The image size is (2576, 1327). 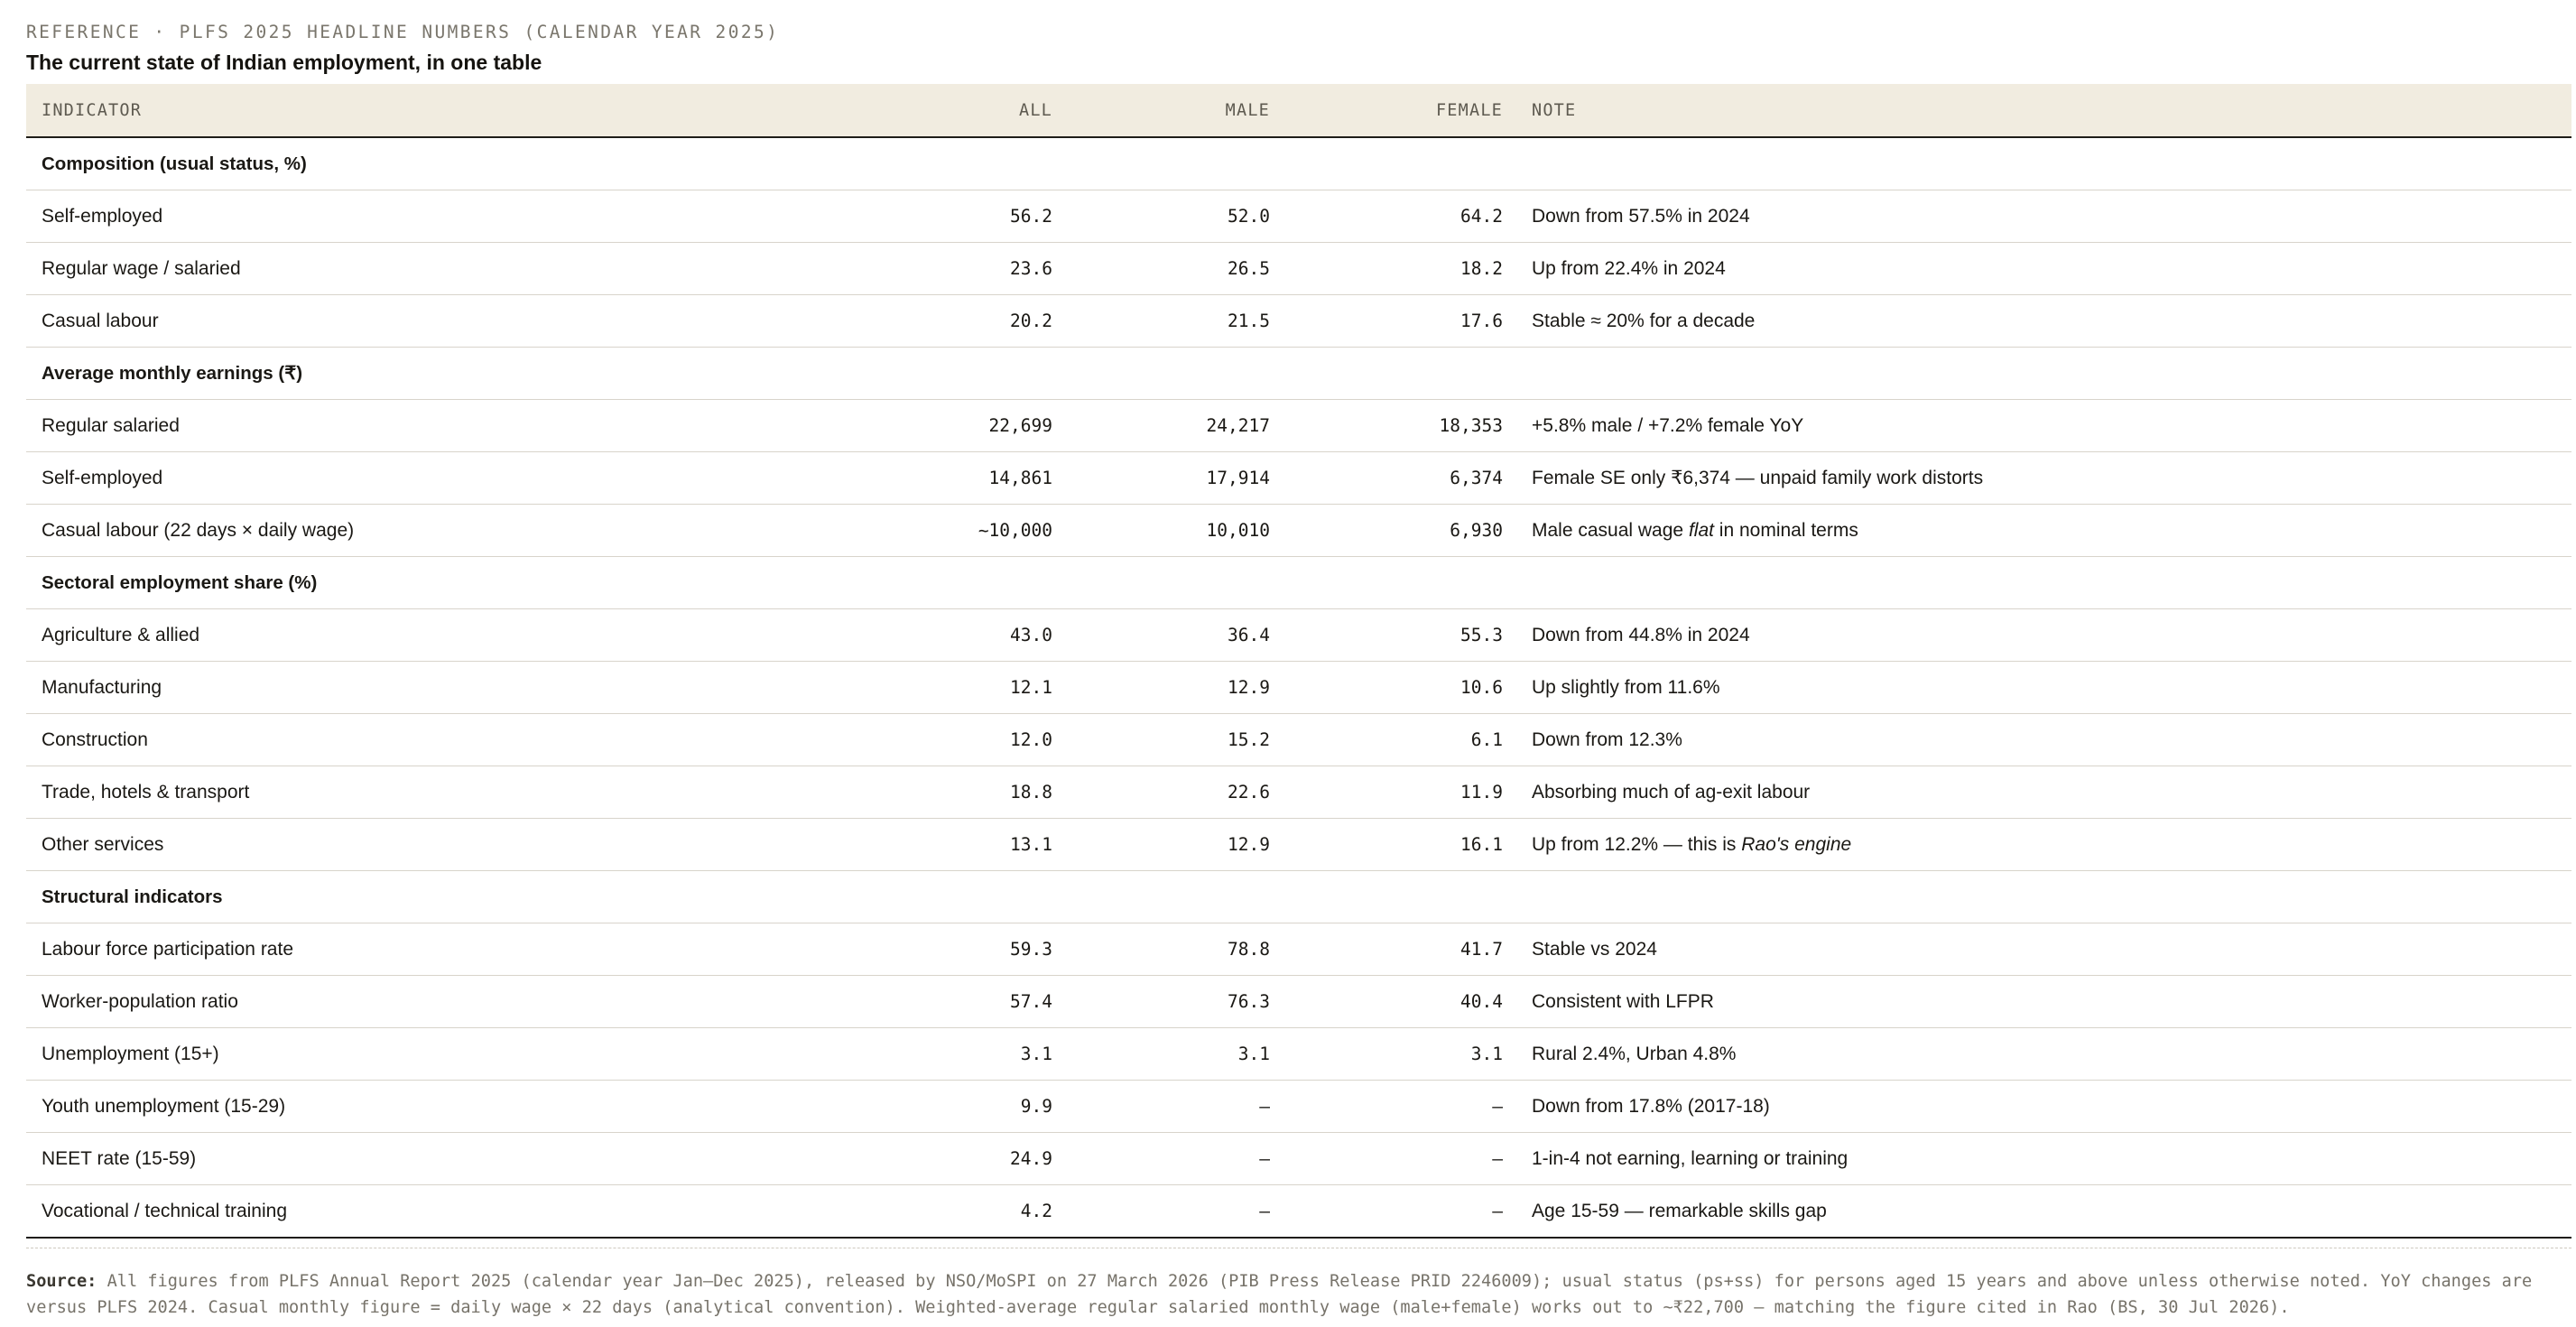 I want to click on section-row: Sectoral employment share (%), so click(x=1298, y=582).